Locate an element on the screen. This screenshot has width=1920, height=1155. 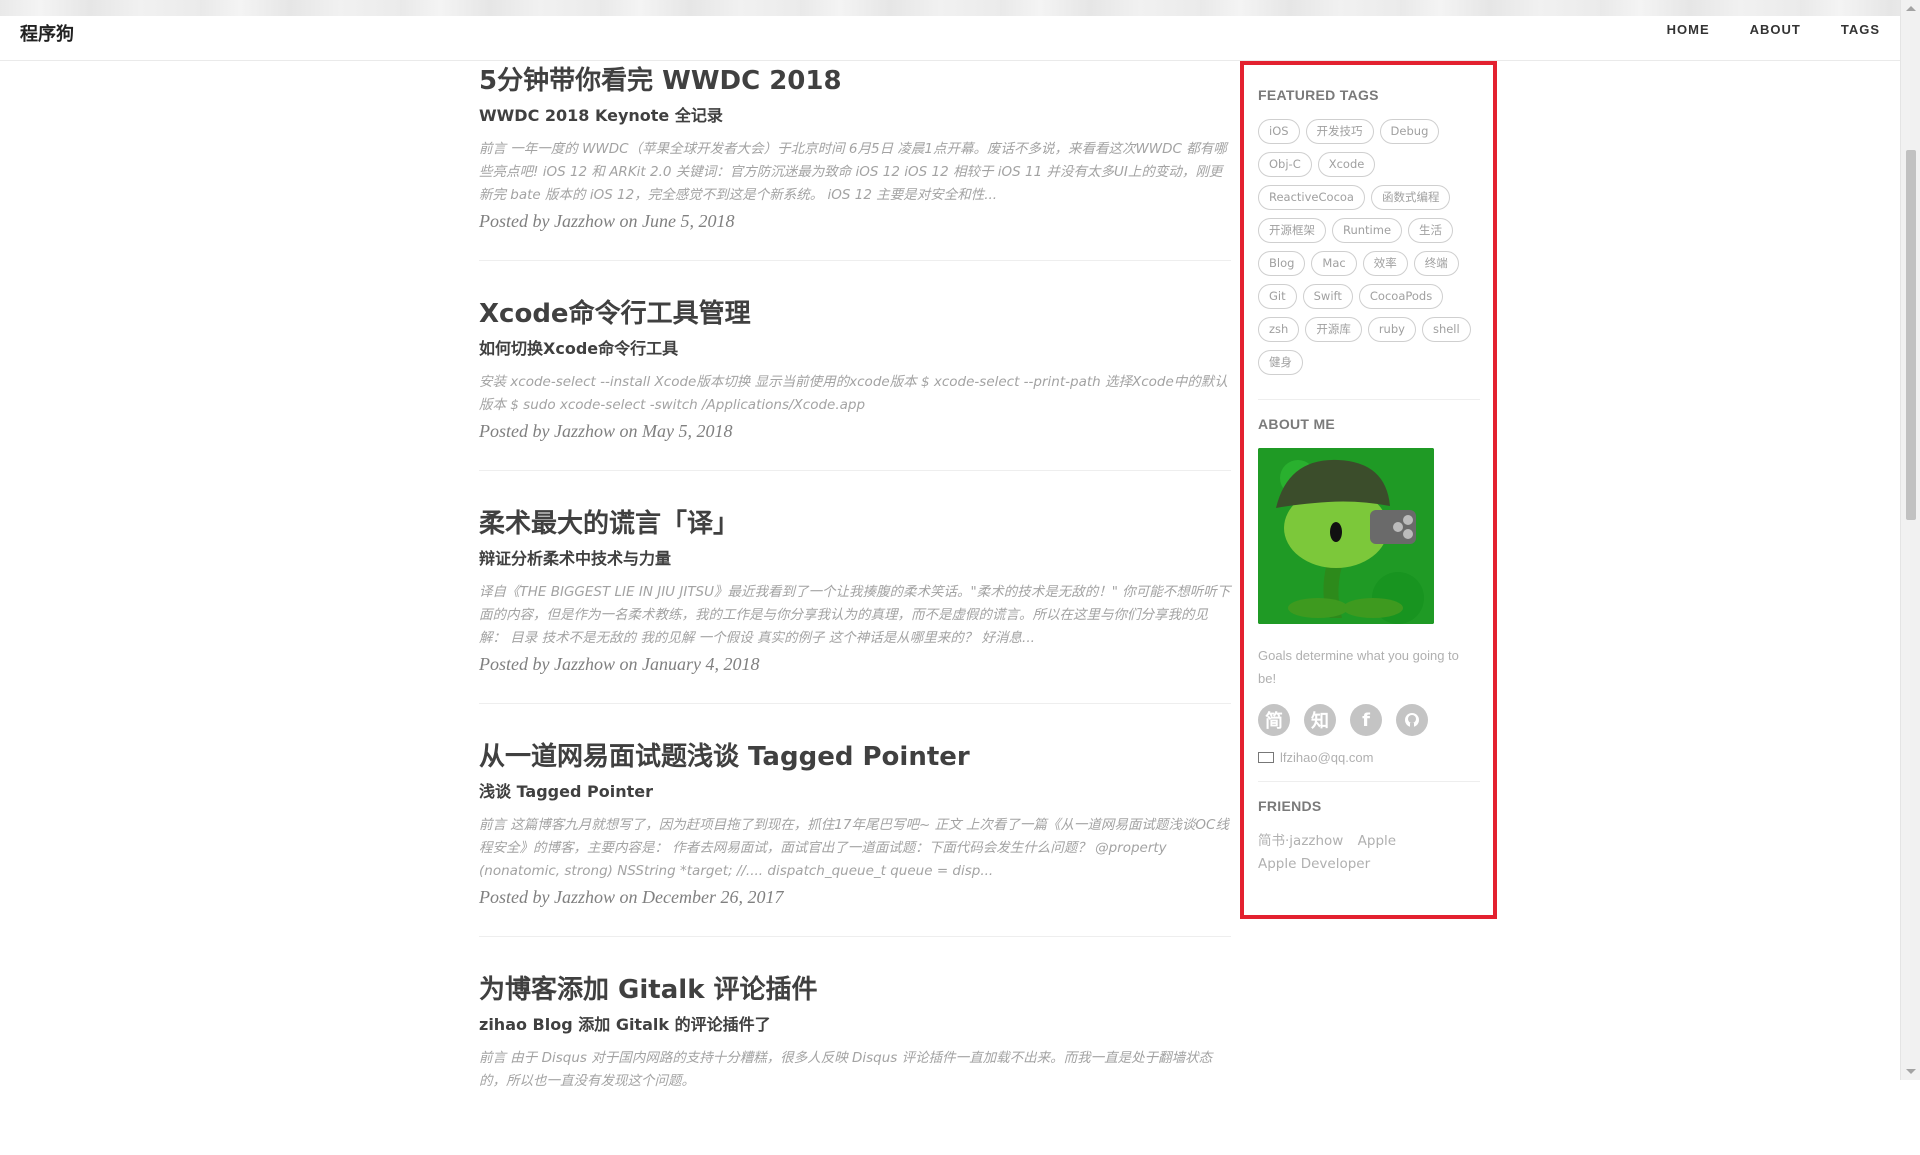
tag: Runtime is located at coordinates (1367, 230).